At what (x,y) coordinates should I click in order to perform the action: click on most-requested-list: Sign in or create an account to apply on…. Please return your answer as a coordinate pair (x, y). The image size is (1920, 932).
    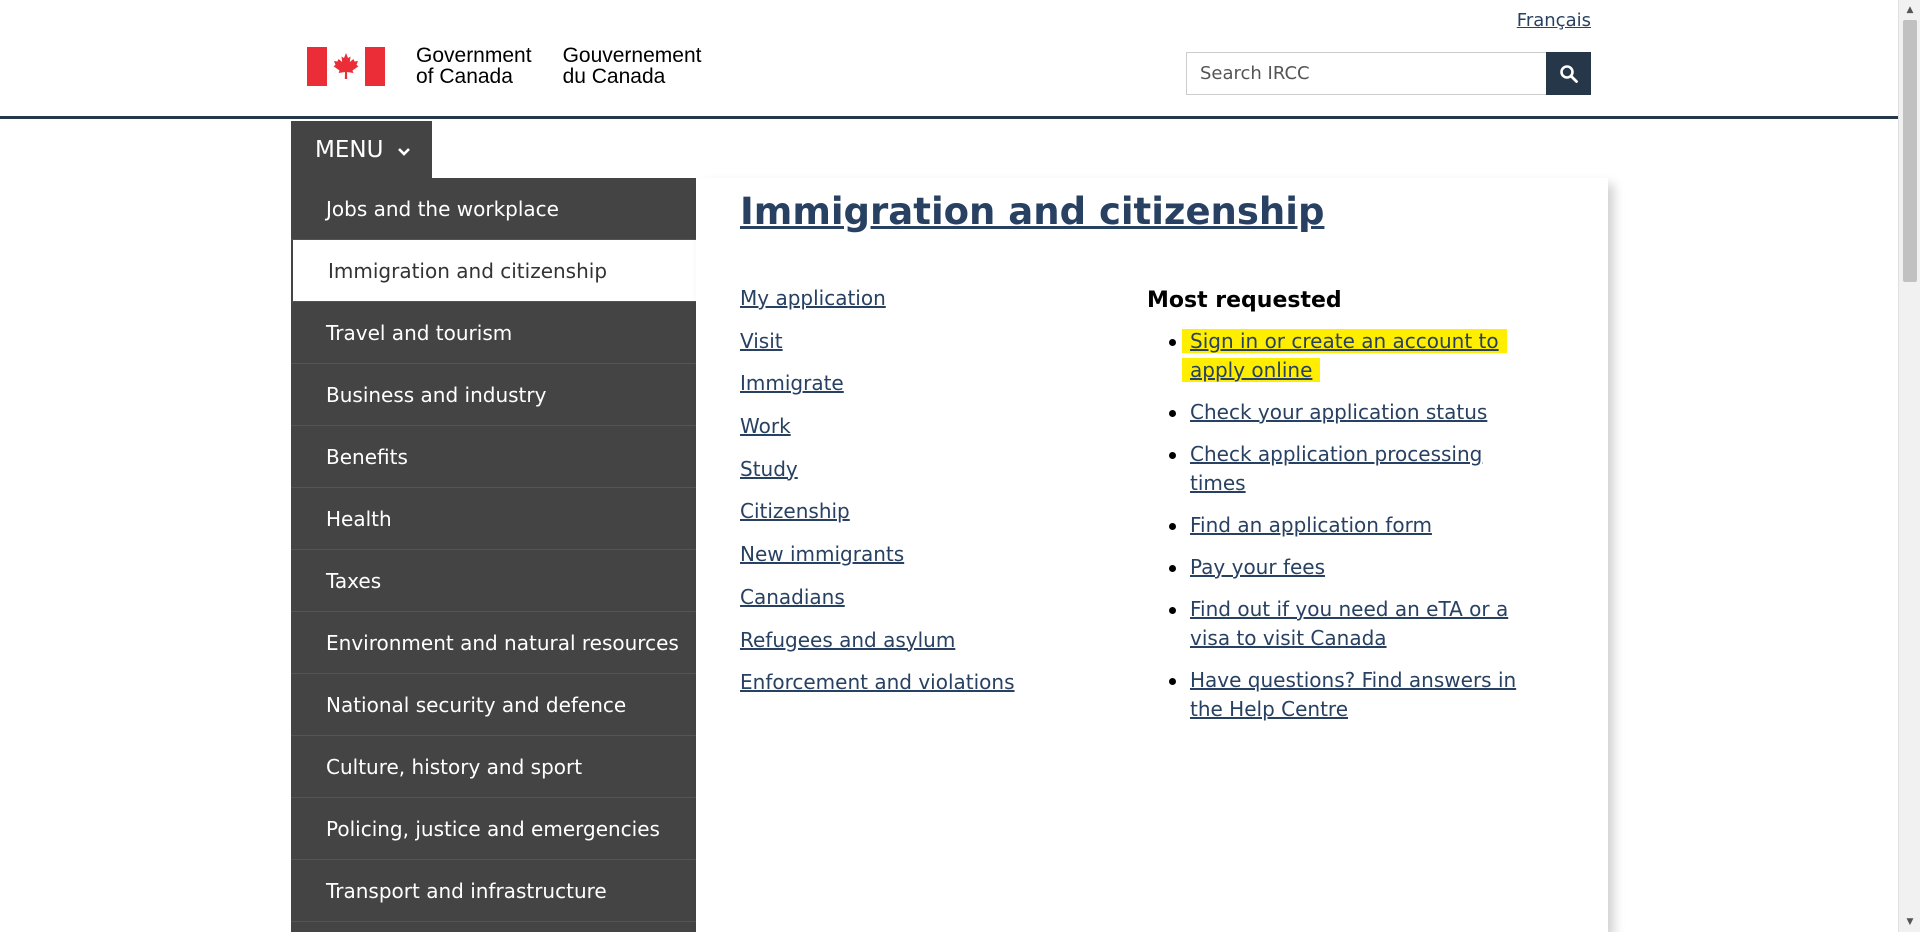
    Looking at the image, I should click on (1332, 525).